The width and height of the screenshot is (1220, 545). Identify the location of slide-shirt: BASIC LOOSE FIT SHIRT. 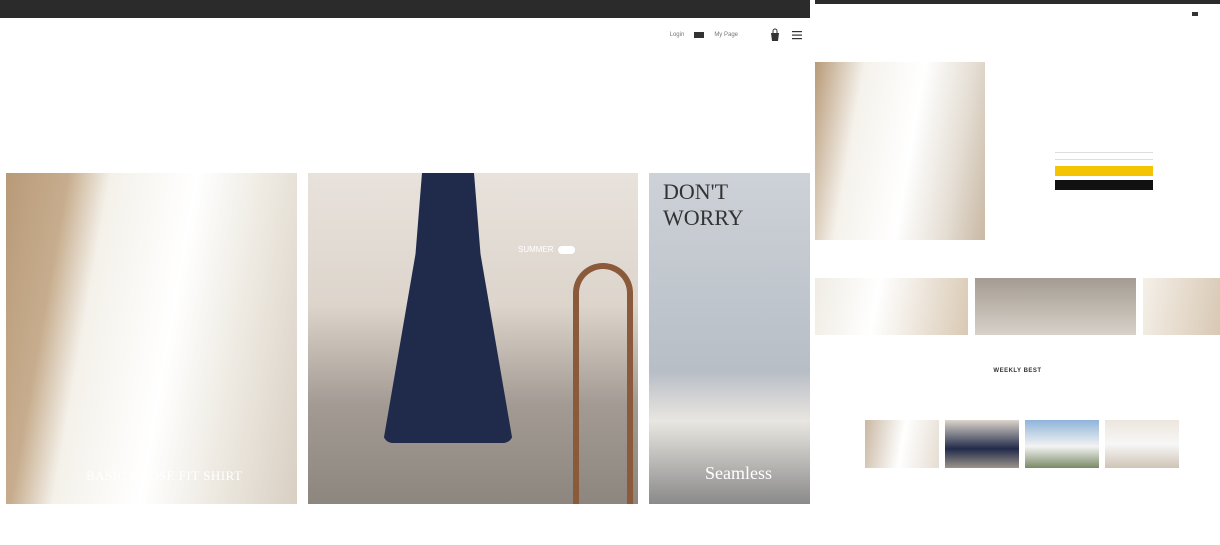
(151, 338).